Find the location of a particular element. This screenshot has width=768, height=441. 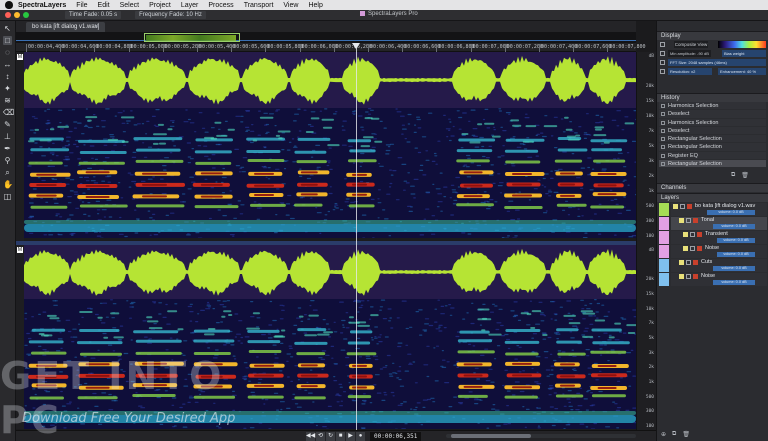

playhead-line is located at coordinates (356, 236).